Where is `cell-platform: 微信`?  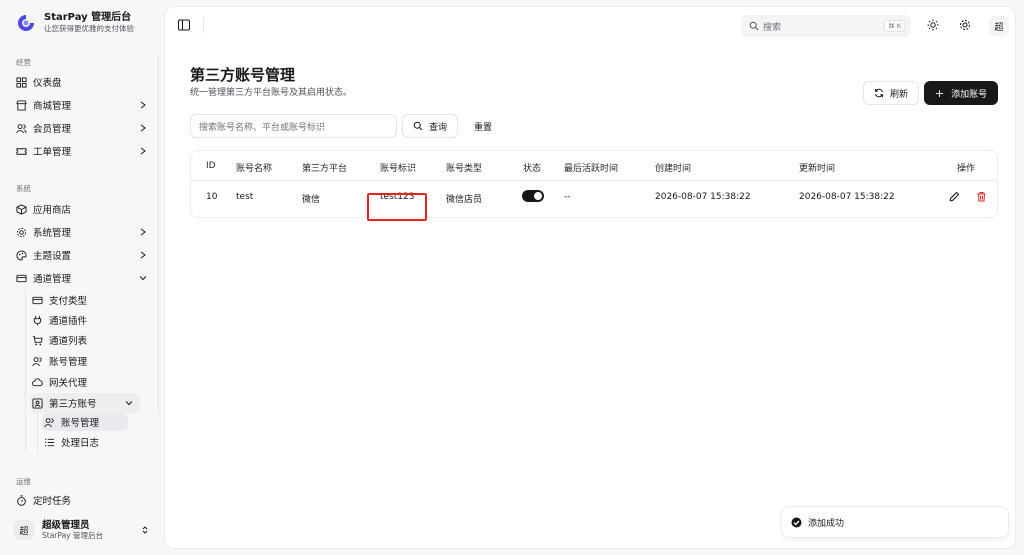 cell-platform: 微信 is located at coordinates (311, 200).